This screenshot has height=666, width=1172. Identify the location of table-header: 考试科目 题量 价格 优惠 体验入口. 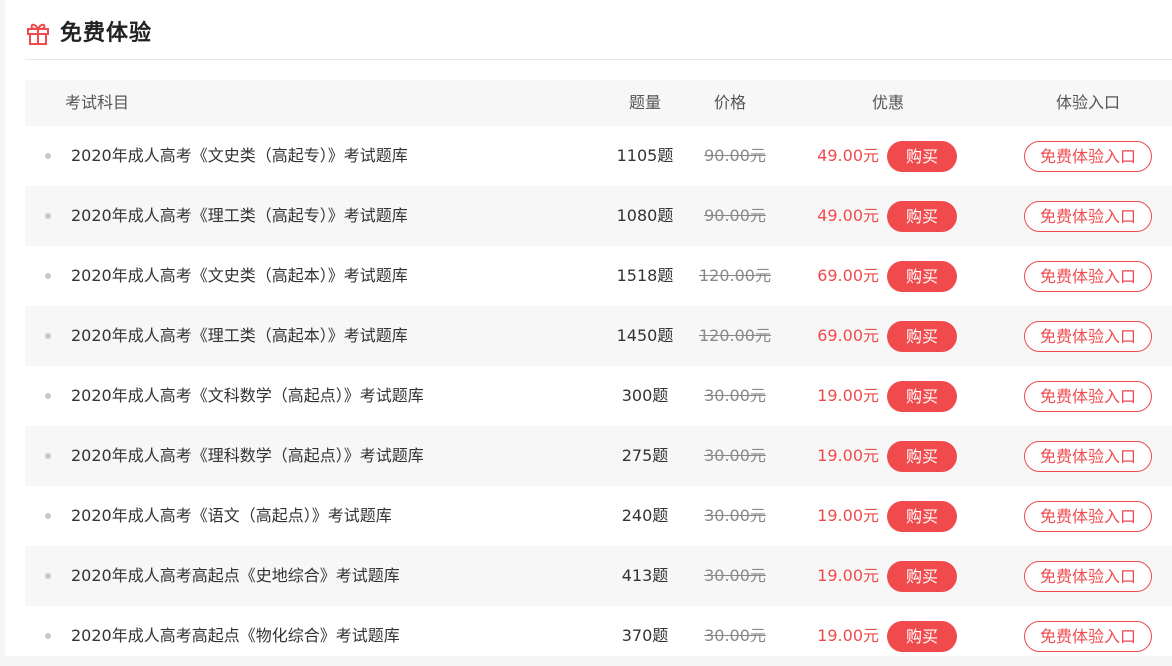
(598, 103).